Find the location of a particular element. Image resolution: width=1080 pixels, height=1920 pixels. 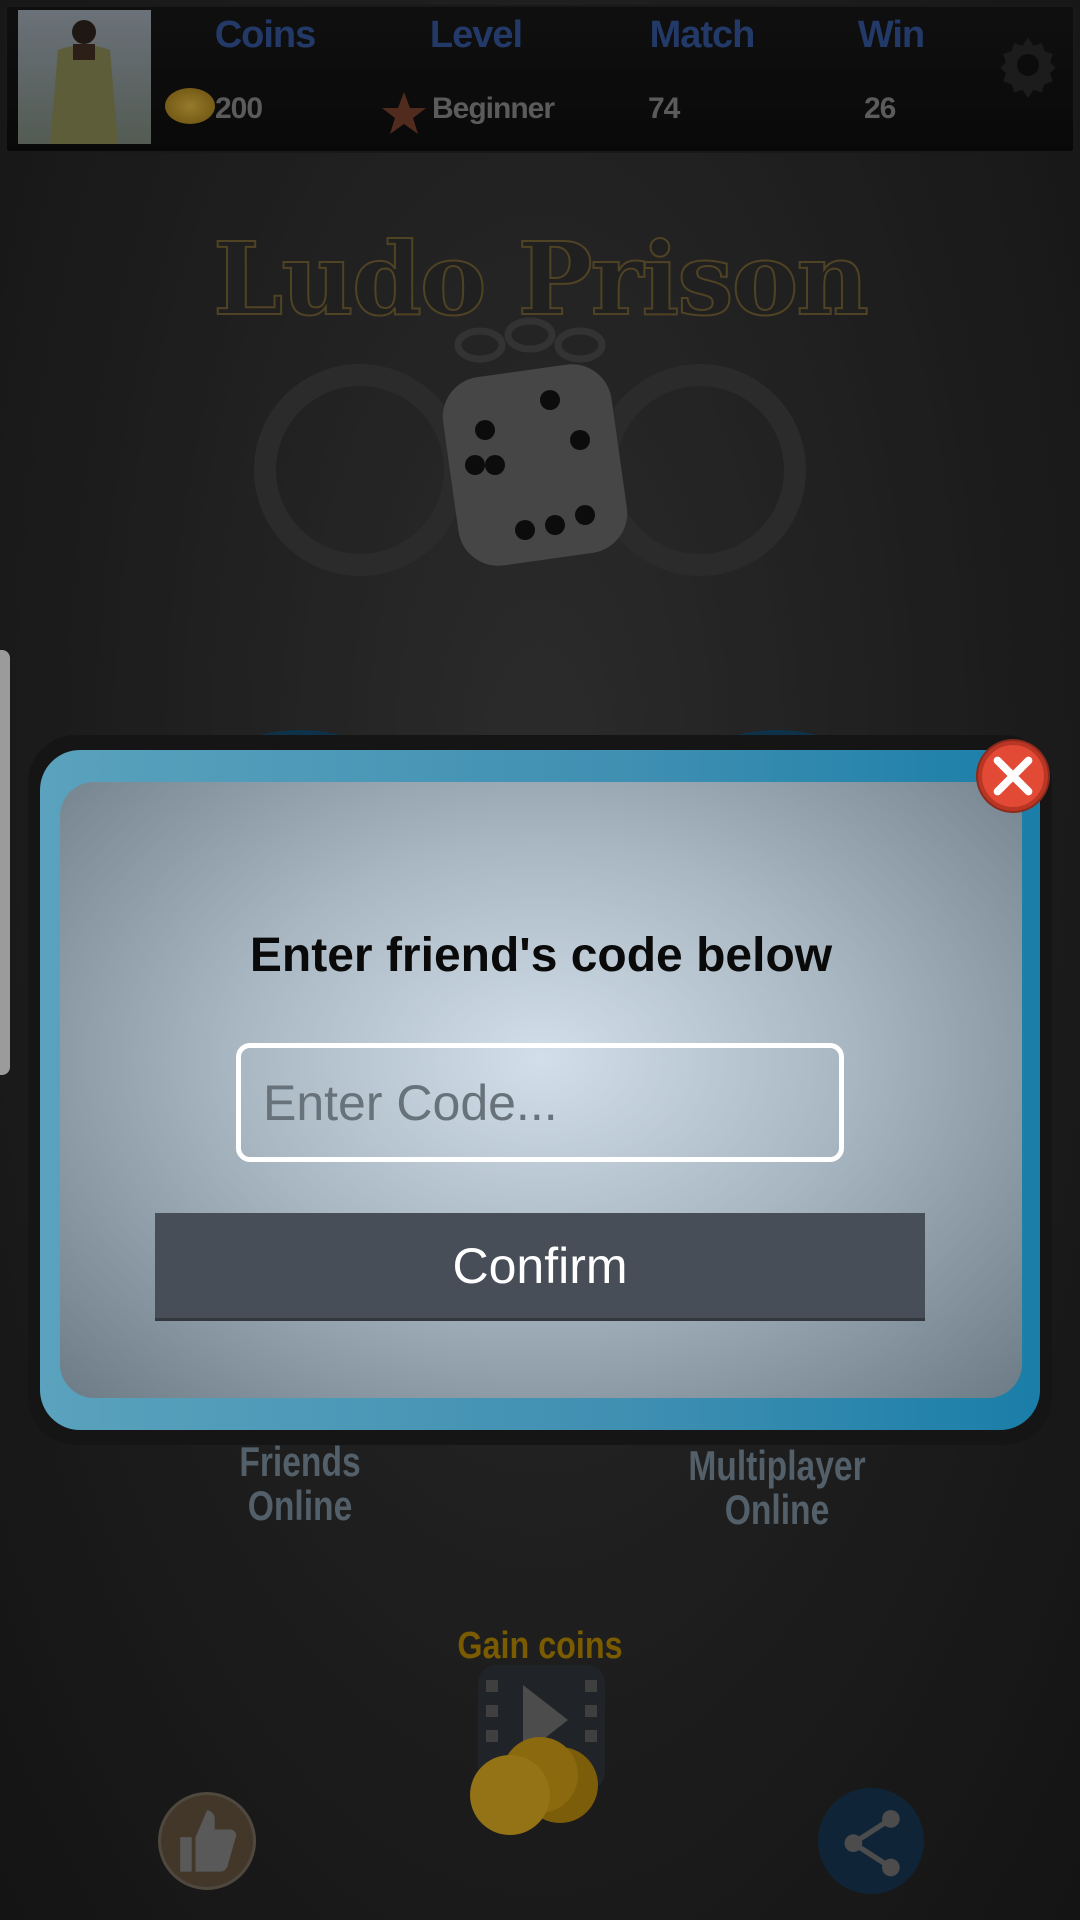

dialog-title: Enter friend's code below is located at coordinates (541, 955).